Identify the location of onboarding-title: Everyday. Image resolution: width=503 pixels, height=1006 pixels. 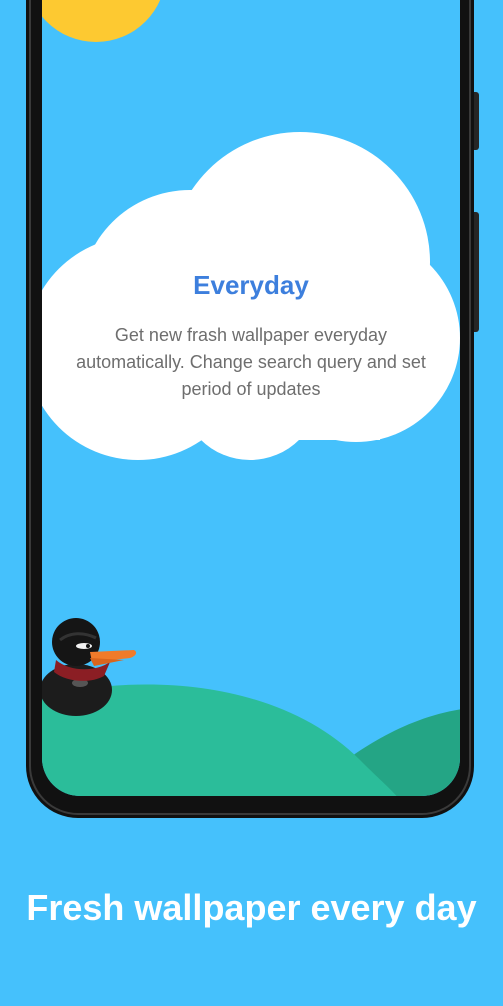
(251, 285).